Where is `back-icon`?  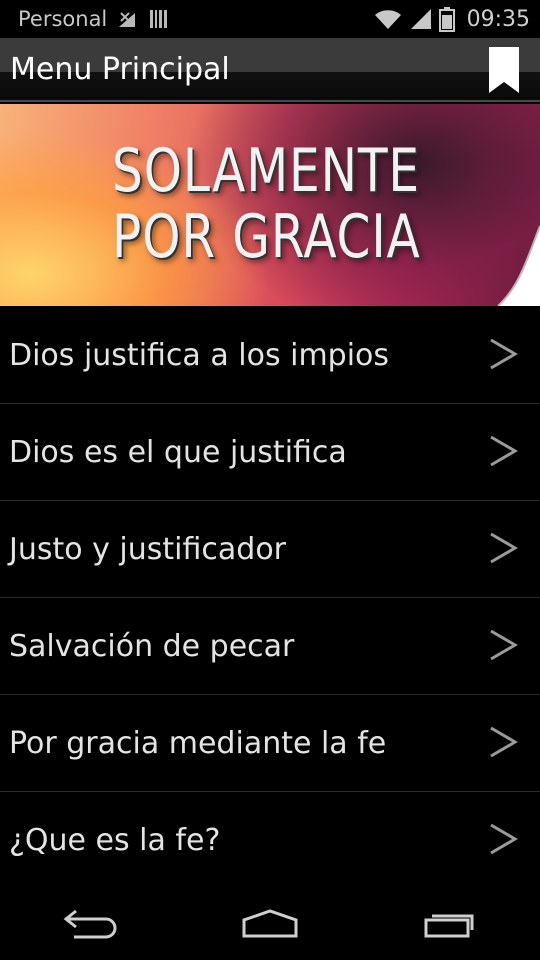
back-icon is located at coordinates (90, 924).